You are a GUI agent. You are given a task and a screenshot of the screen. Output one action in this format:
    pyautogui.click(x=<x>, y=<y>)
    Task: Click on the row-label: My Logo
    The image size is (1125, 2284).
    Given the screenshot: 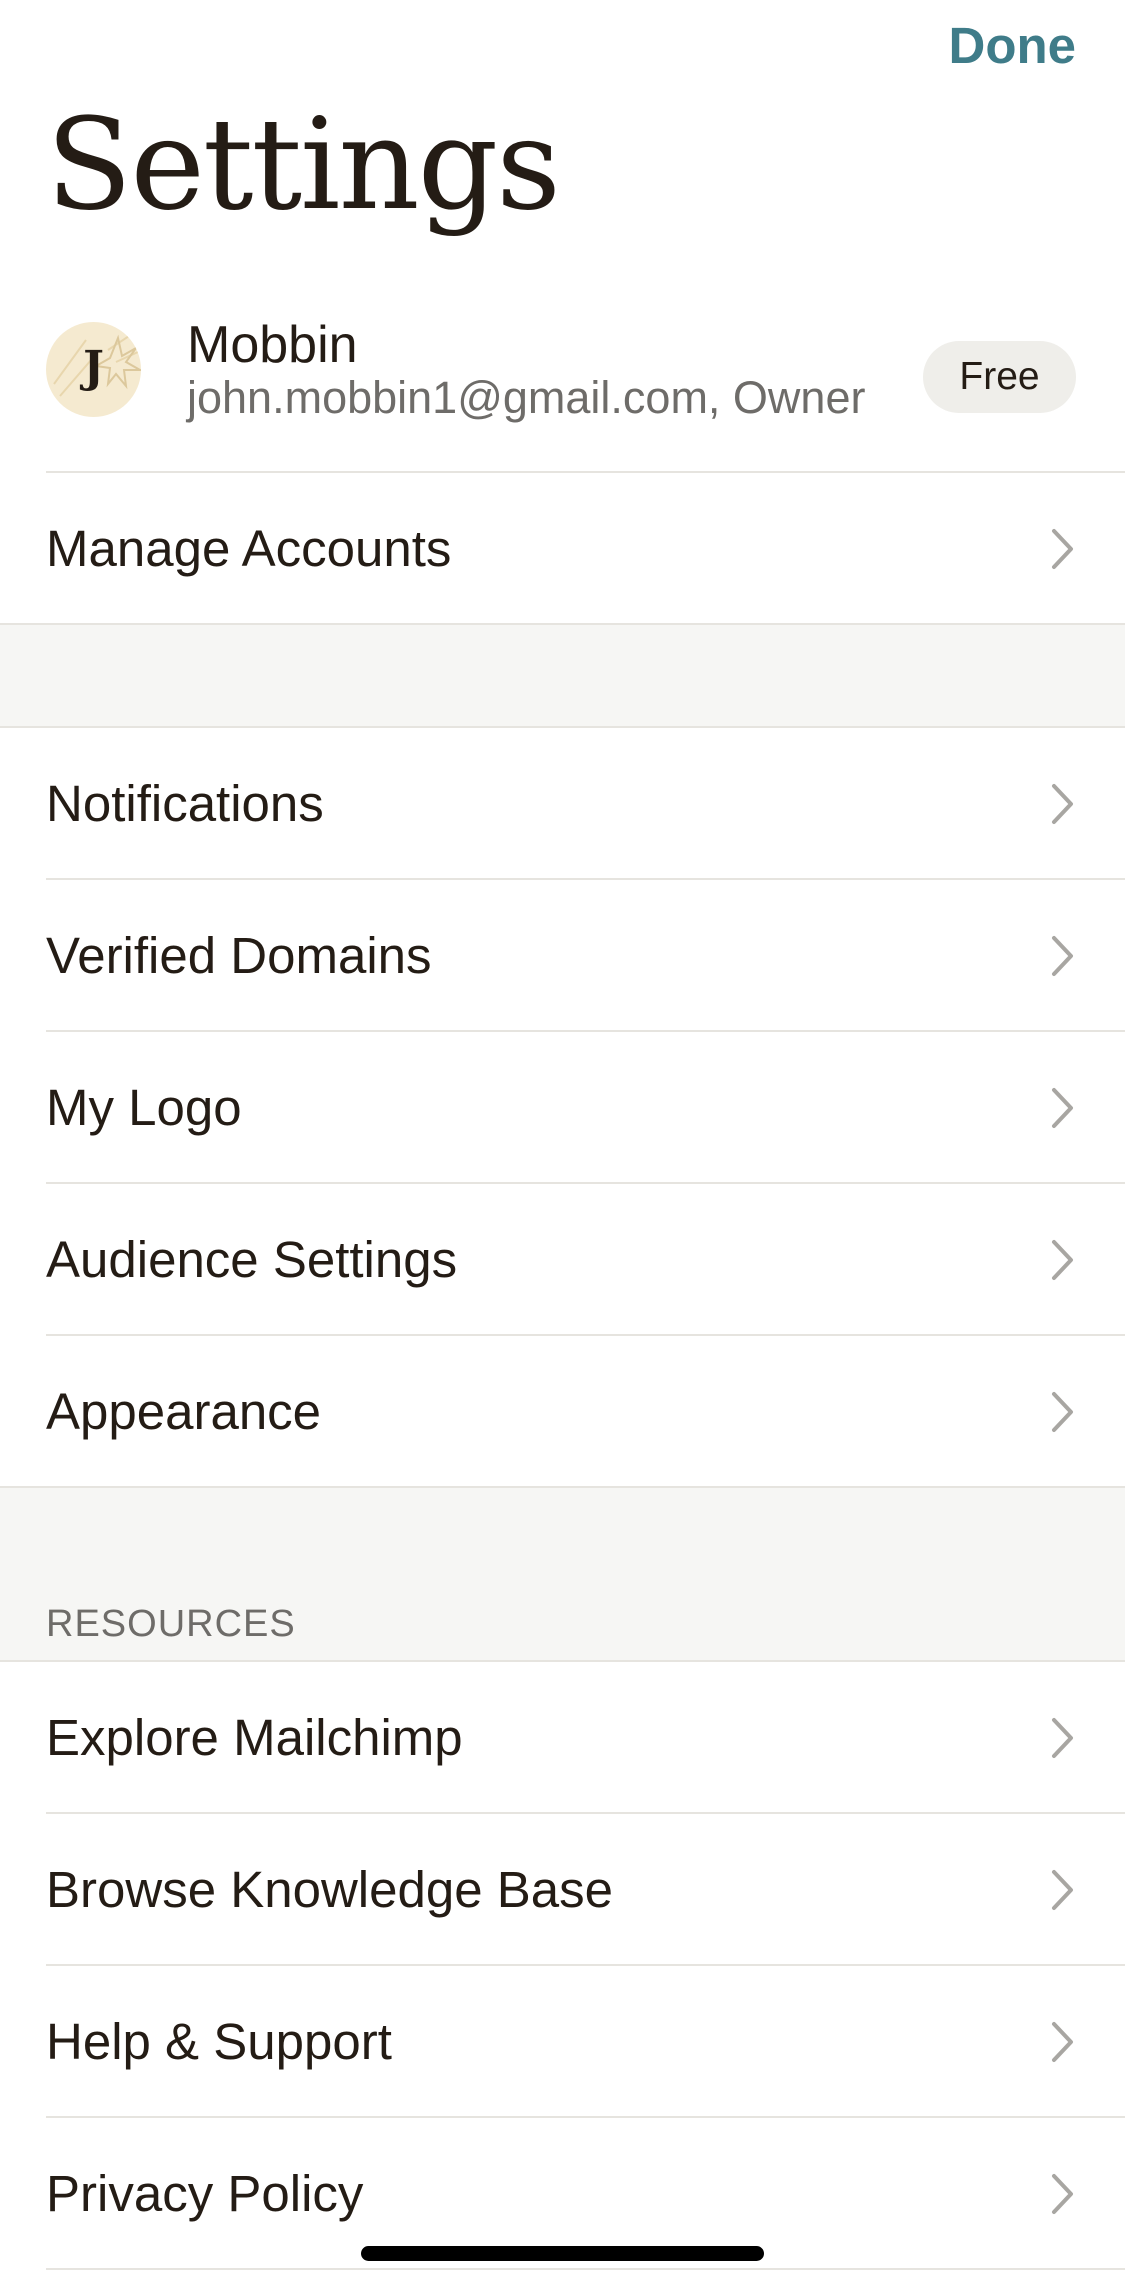 What is the action you would take?
    pyautogui.click(x=144, y=1107)
    